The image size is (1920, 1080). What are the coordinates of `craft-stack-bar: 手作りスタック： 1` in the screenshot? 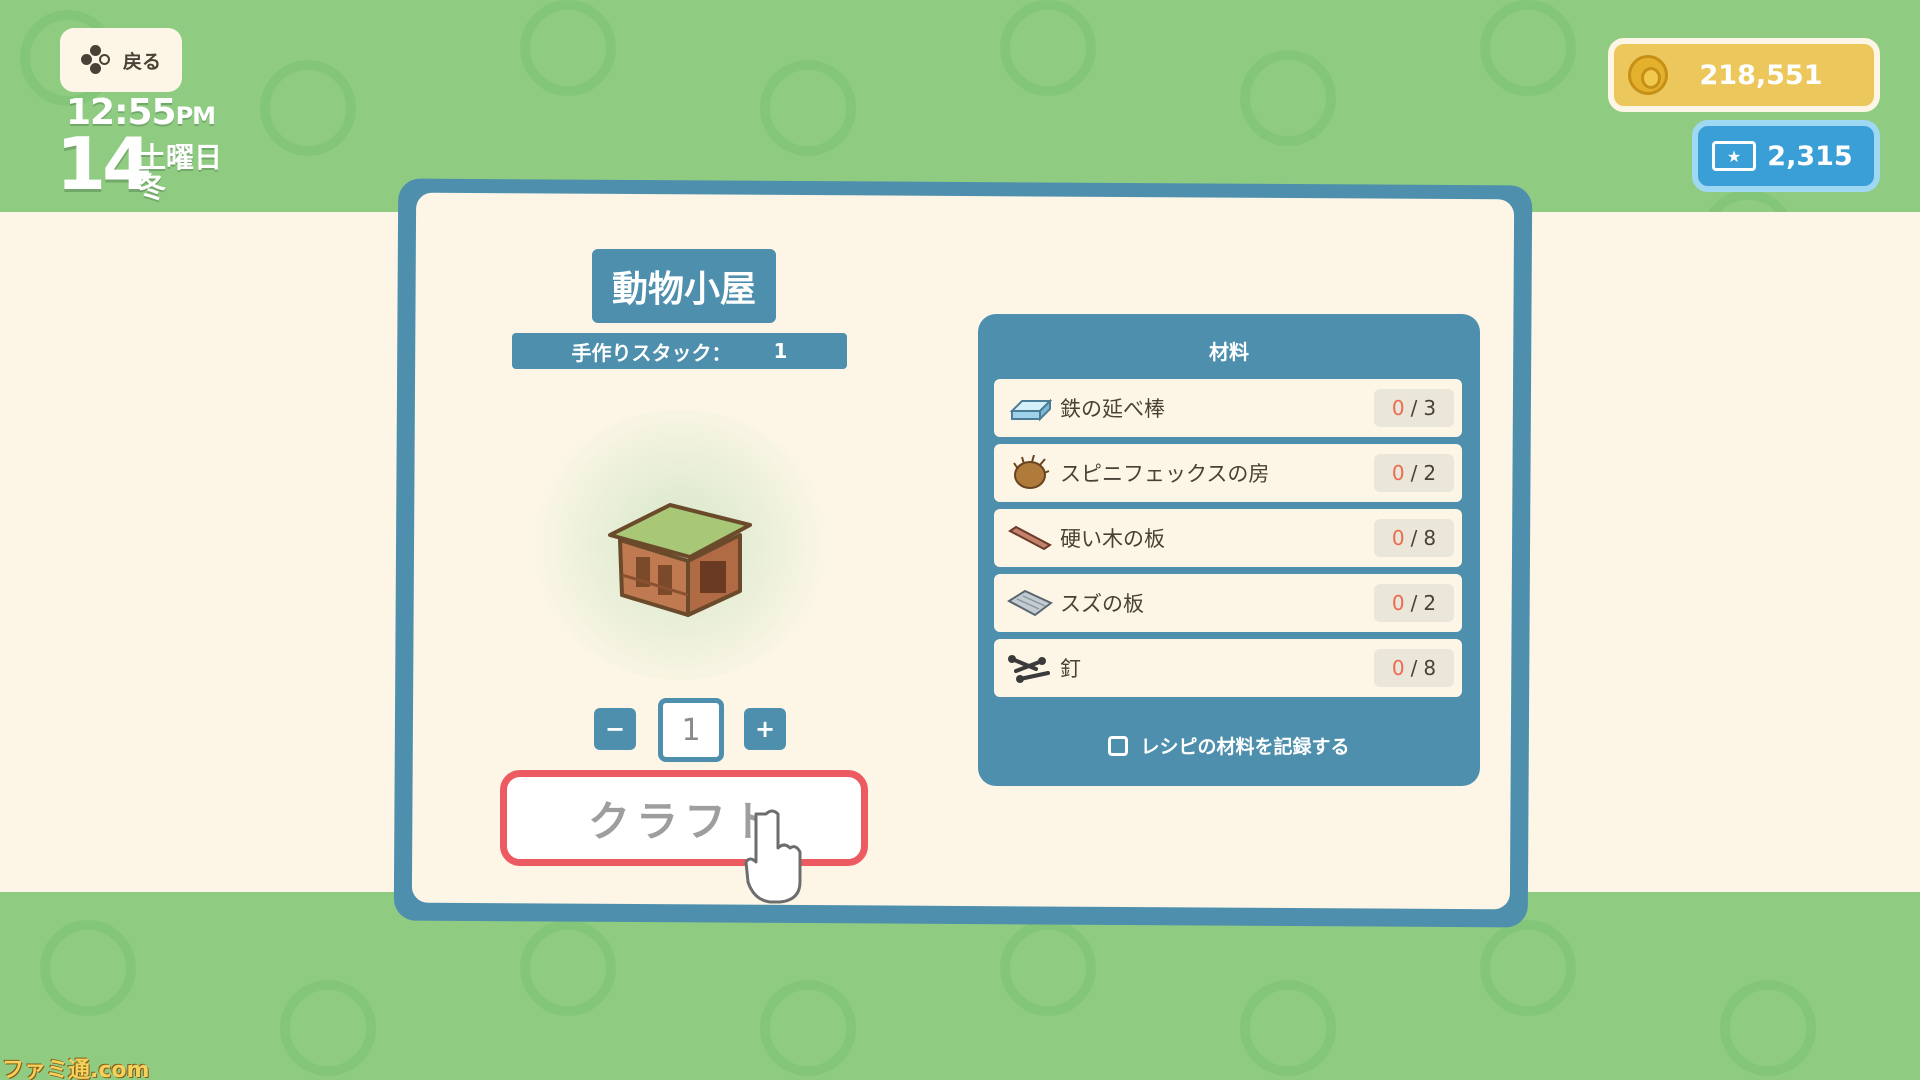 It's located at (679, 351).